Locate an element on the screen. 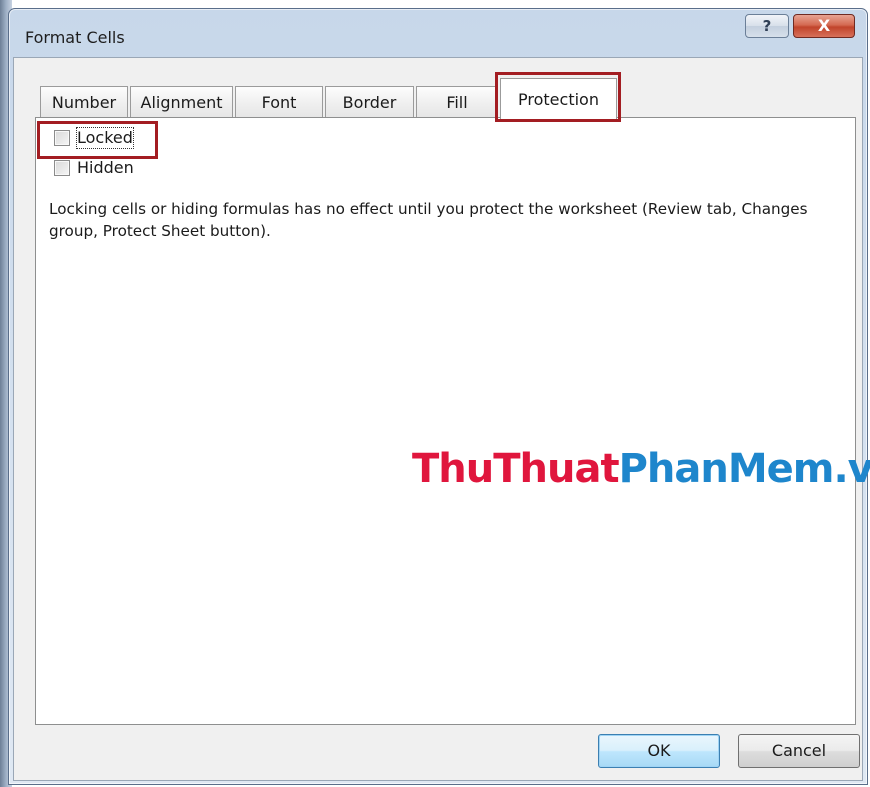 Image resolution: width=870 pixels, height=787 pixels. help-icon: ? is located at coordinates (767, 26).